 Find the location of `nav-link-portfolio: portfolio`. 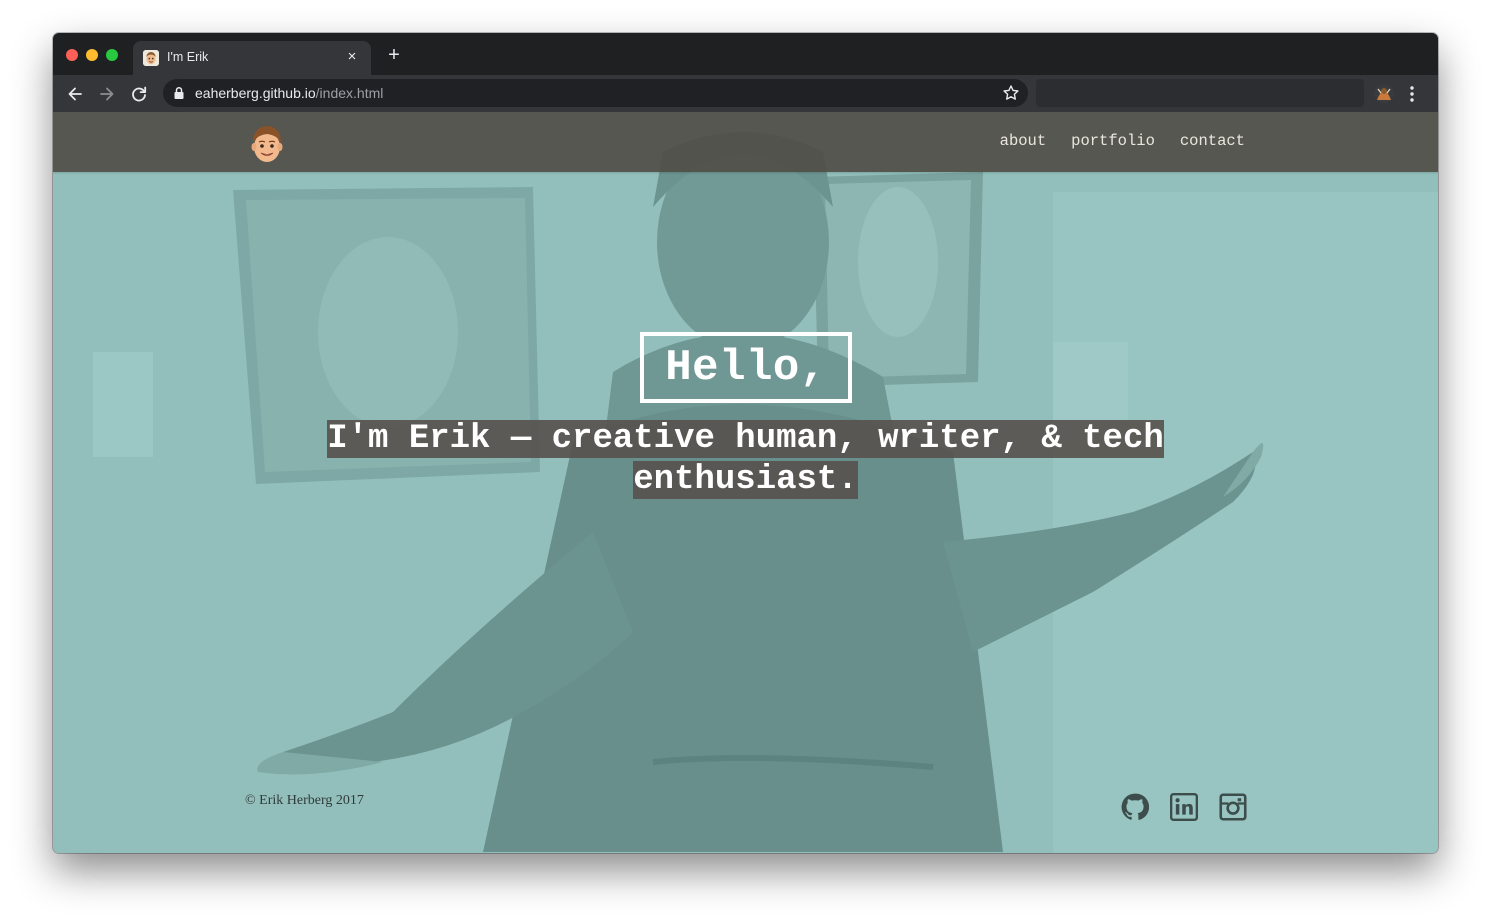

nav-link-portfolio: portfolio is located at coordinates (1113, 141).